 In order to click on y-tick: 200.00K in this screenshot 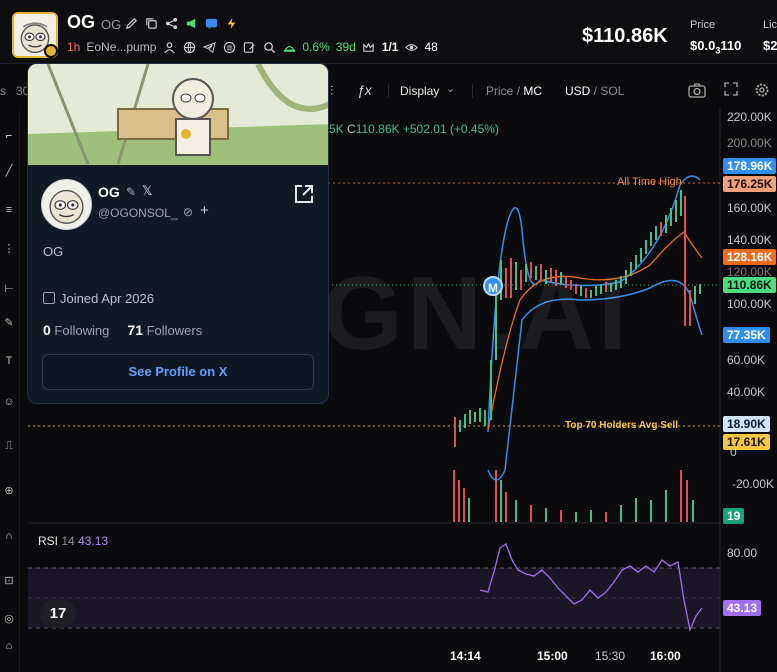, I will do `click(749, 143)`.